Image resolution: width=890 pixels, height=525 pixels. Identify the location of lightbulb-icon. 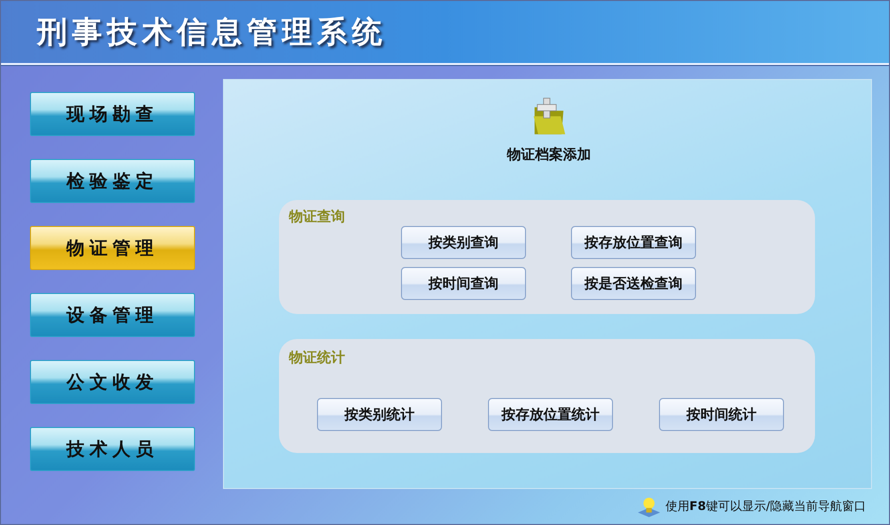
(649, 507).